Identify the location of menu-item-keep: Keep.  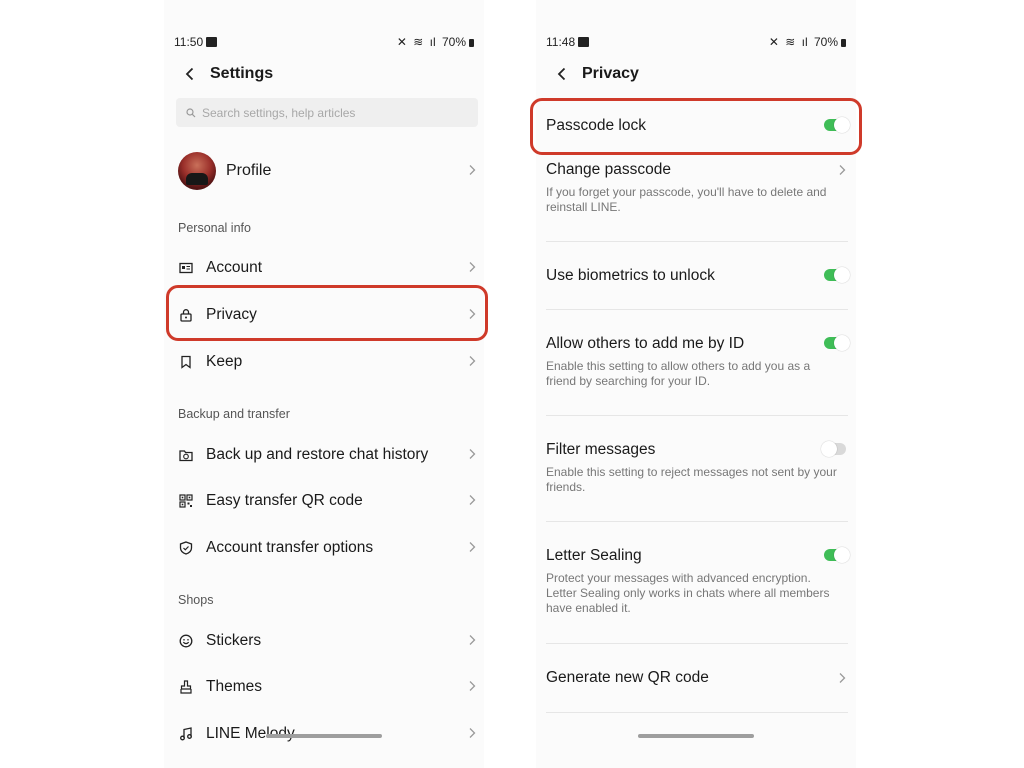
(328, 362).